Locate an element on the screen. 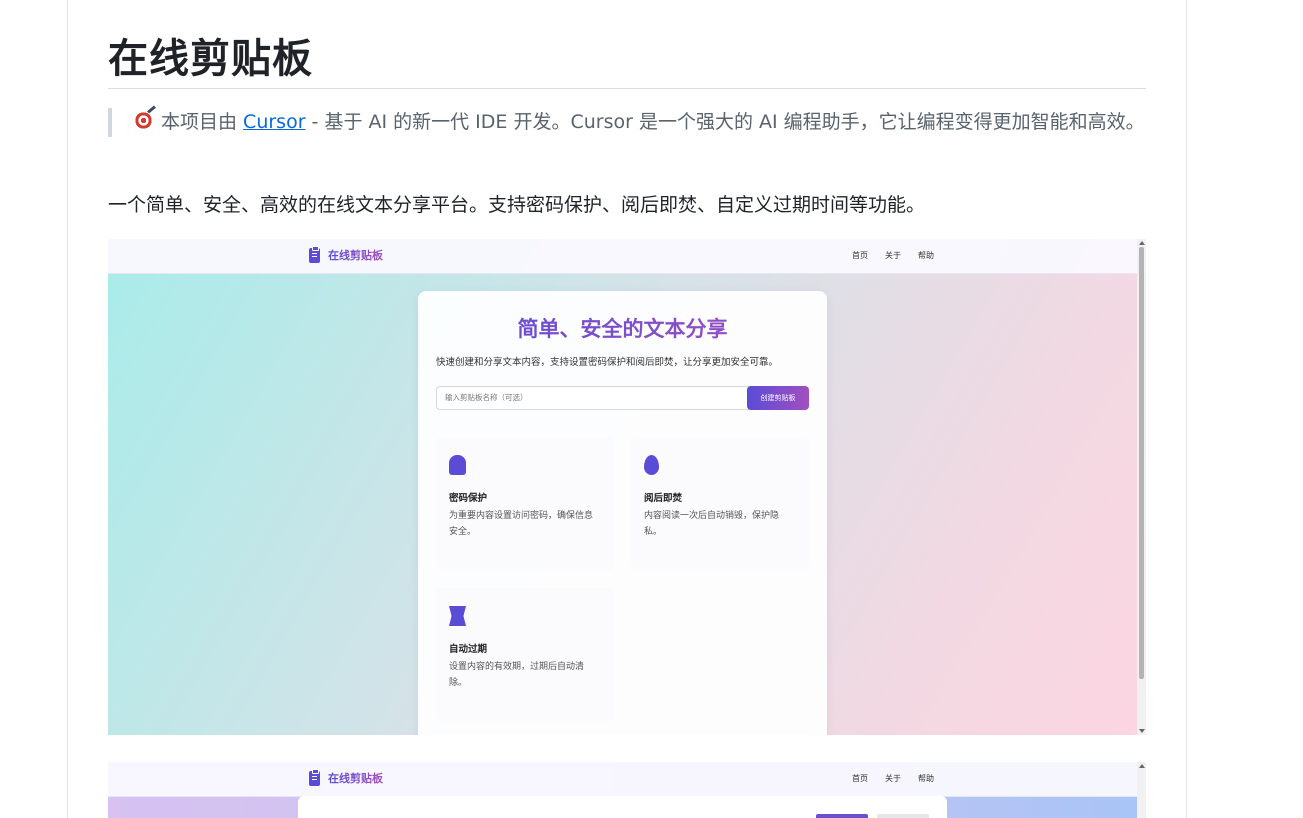  feature-title: 密码保护 is located at coordinates (468, 498).